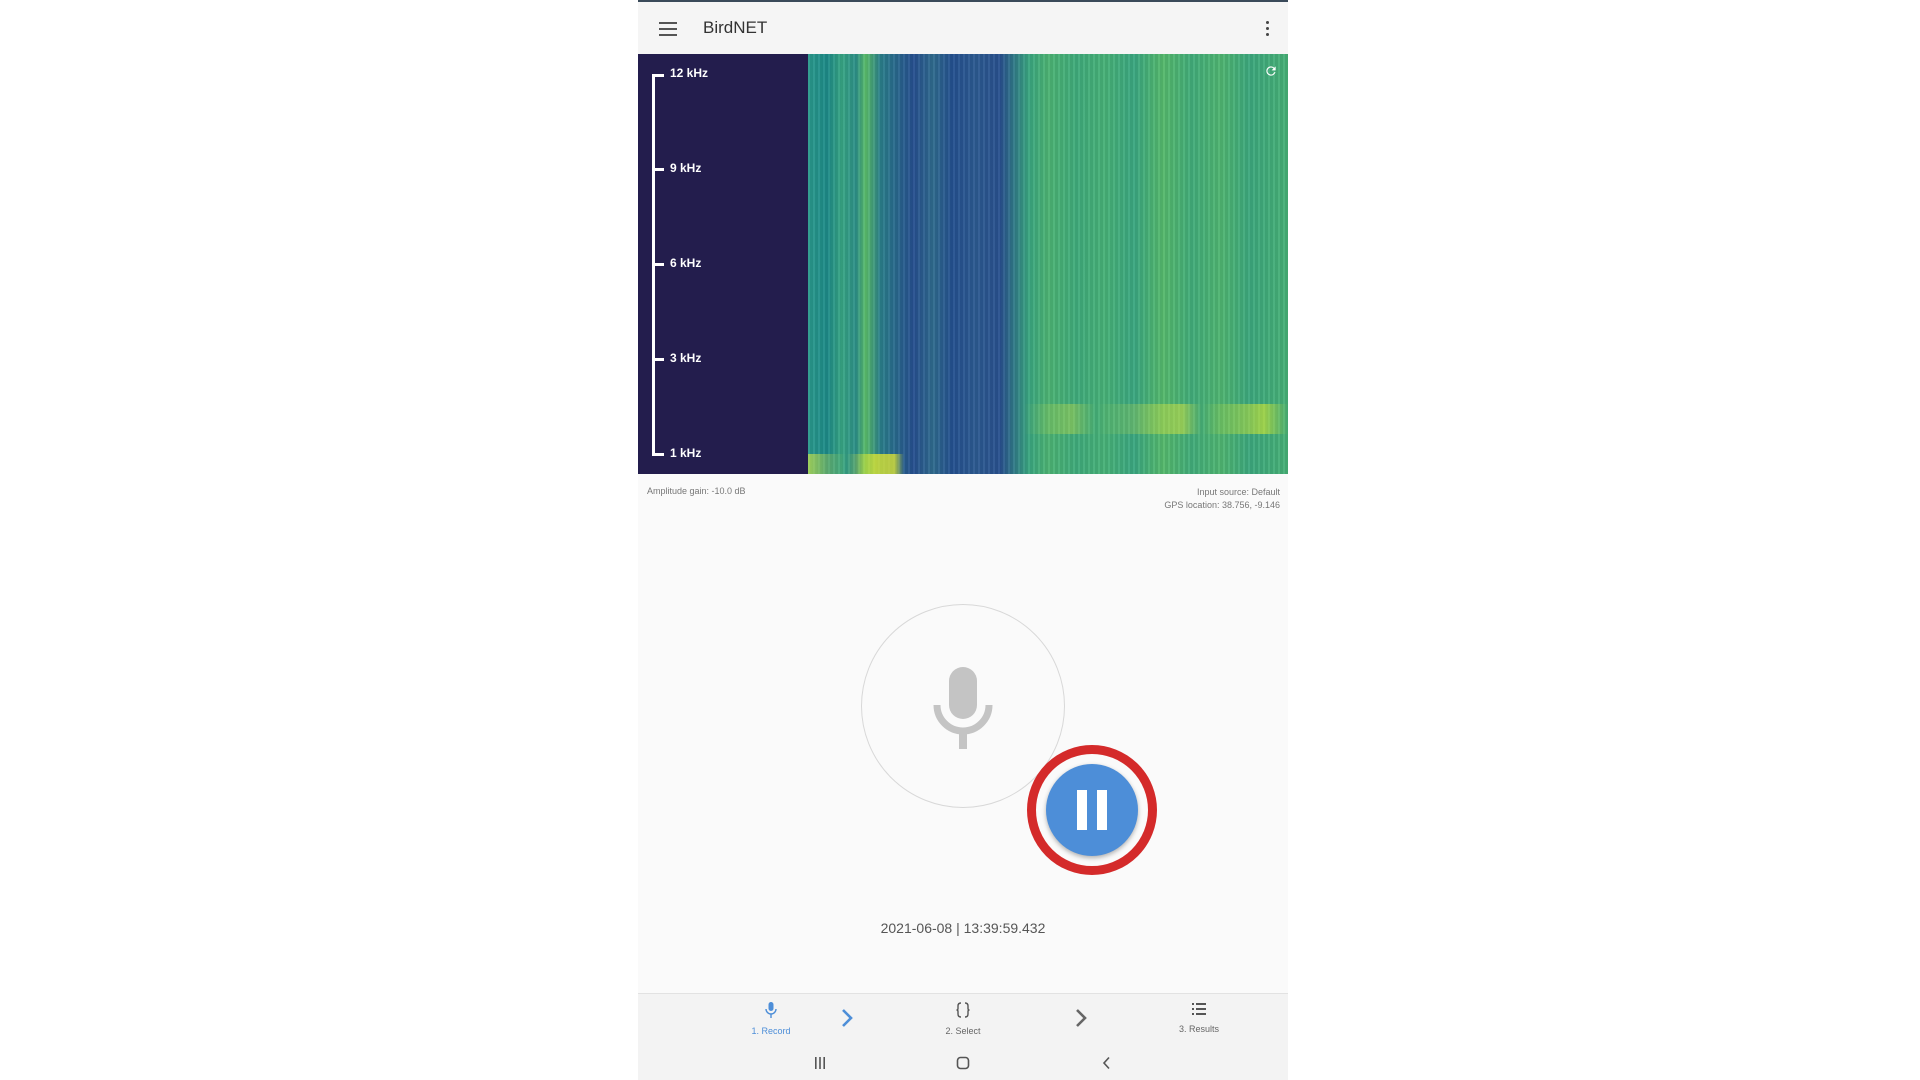 The height and width of the screenshot is (1080, 1920). I want to click on axis-label-1khz: 1 kHz, so click(686, 453).